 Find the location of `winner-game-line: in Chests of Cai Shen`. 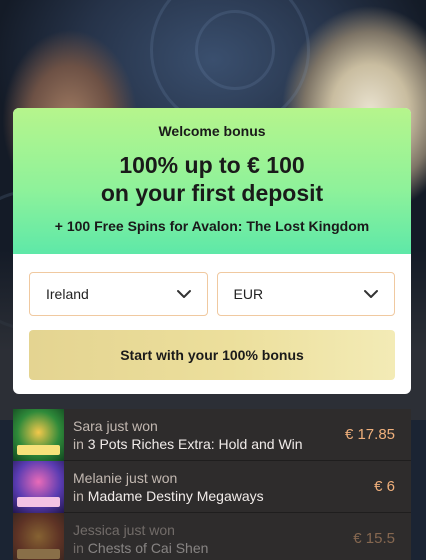

winner-game-line: in Chests of Cai Shen is located at coordinates (213, 548).